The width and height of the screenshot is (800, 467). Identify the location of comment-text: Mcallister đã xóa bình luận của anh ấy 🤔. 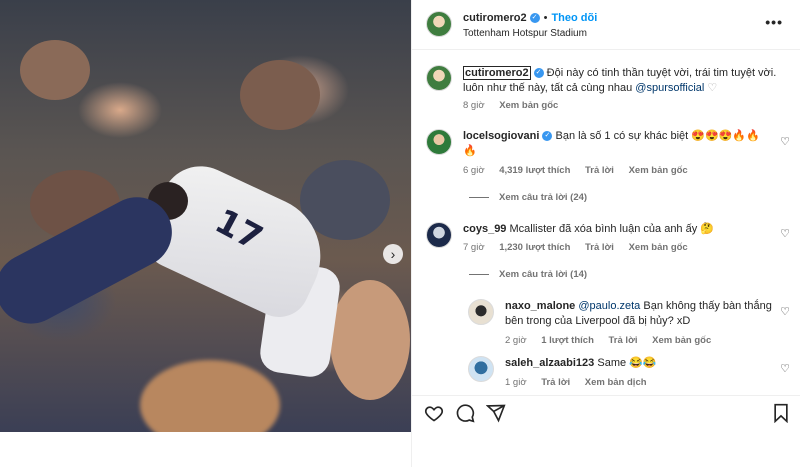
(611, 229).